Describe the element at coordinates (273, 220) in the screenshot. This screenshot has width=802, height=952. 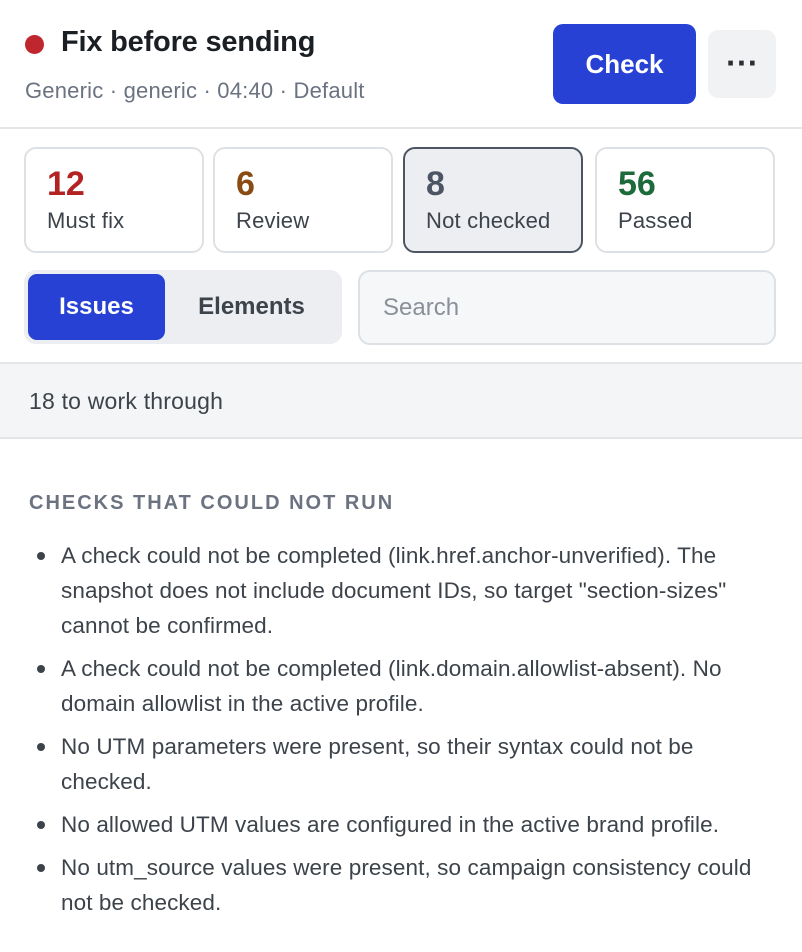
I see `stat-label: Review` at that location.